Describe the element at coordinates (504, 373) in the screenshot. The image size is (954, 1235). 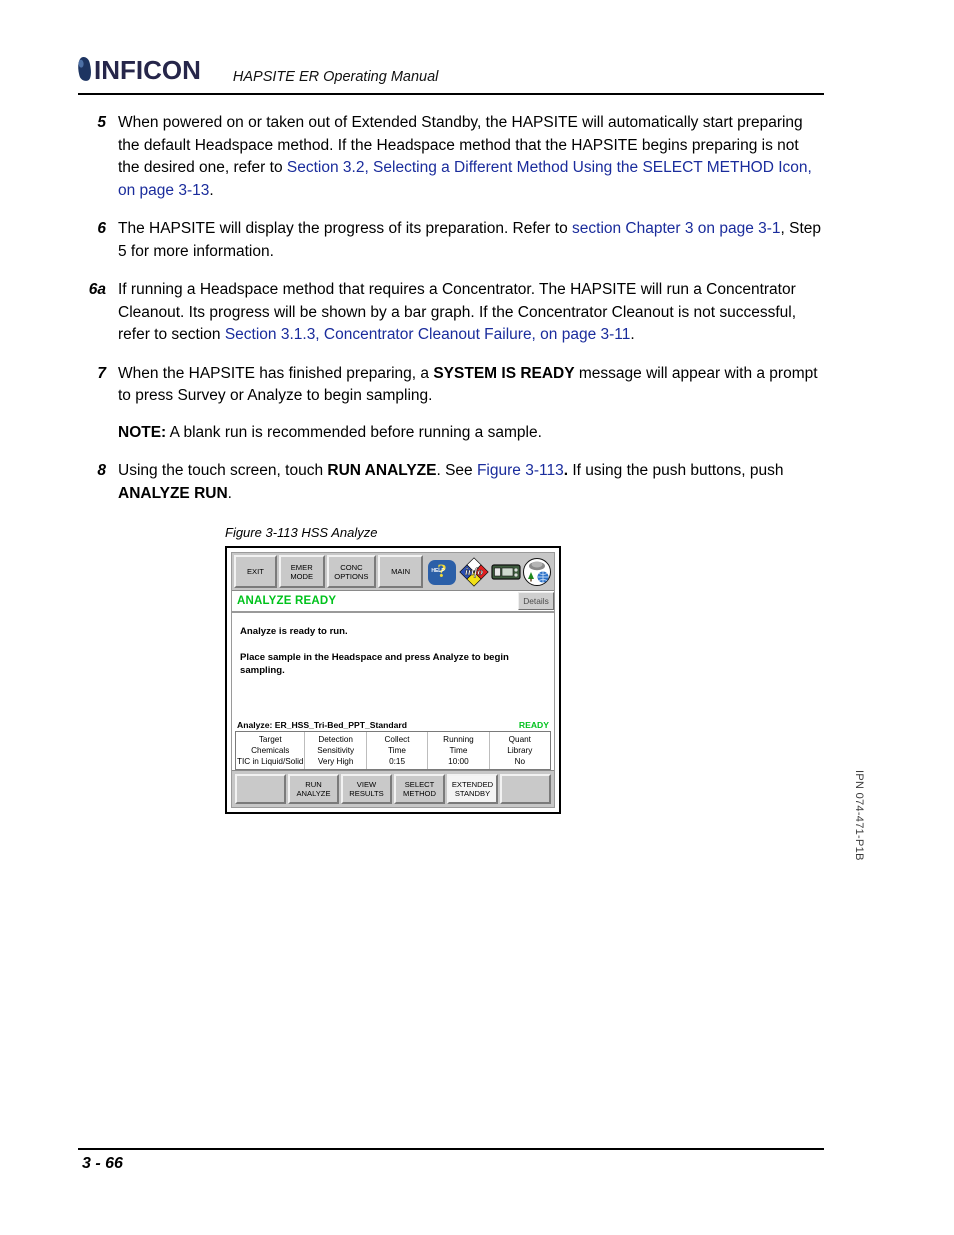
I see `step-text-emphasis: SYSTEM IS READY` at that location.